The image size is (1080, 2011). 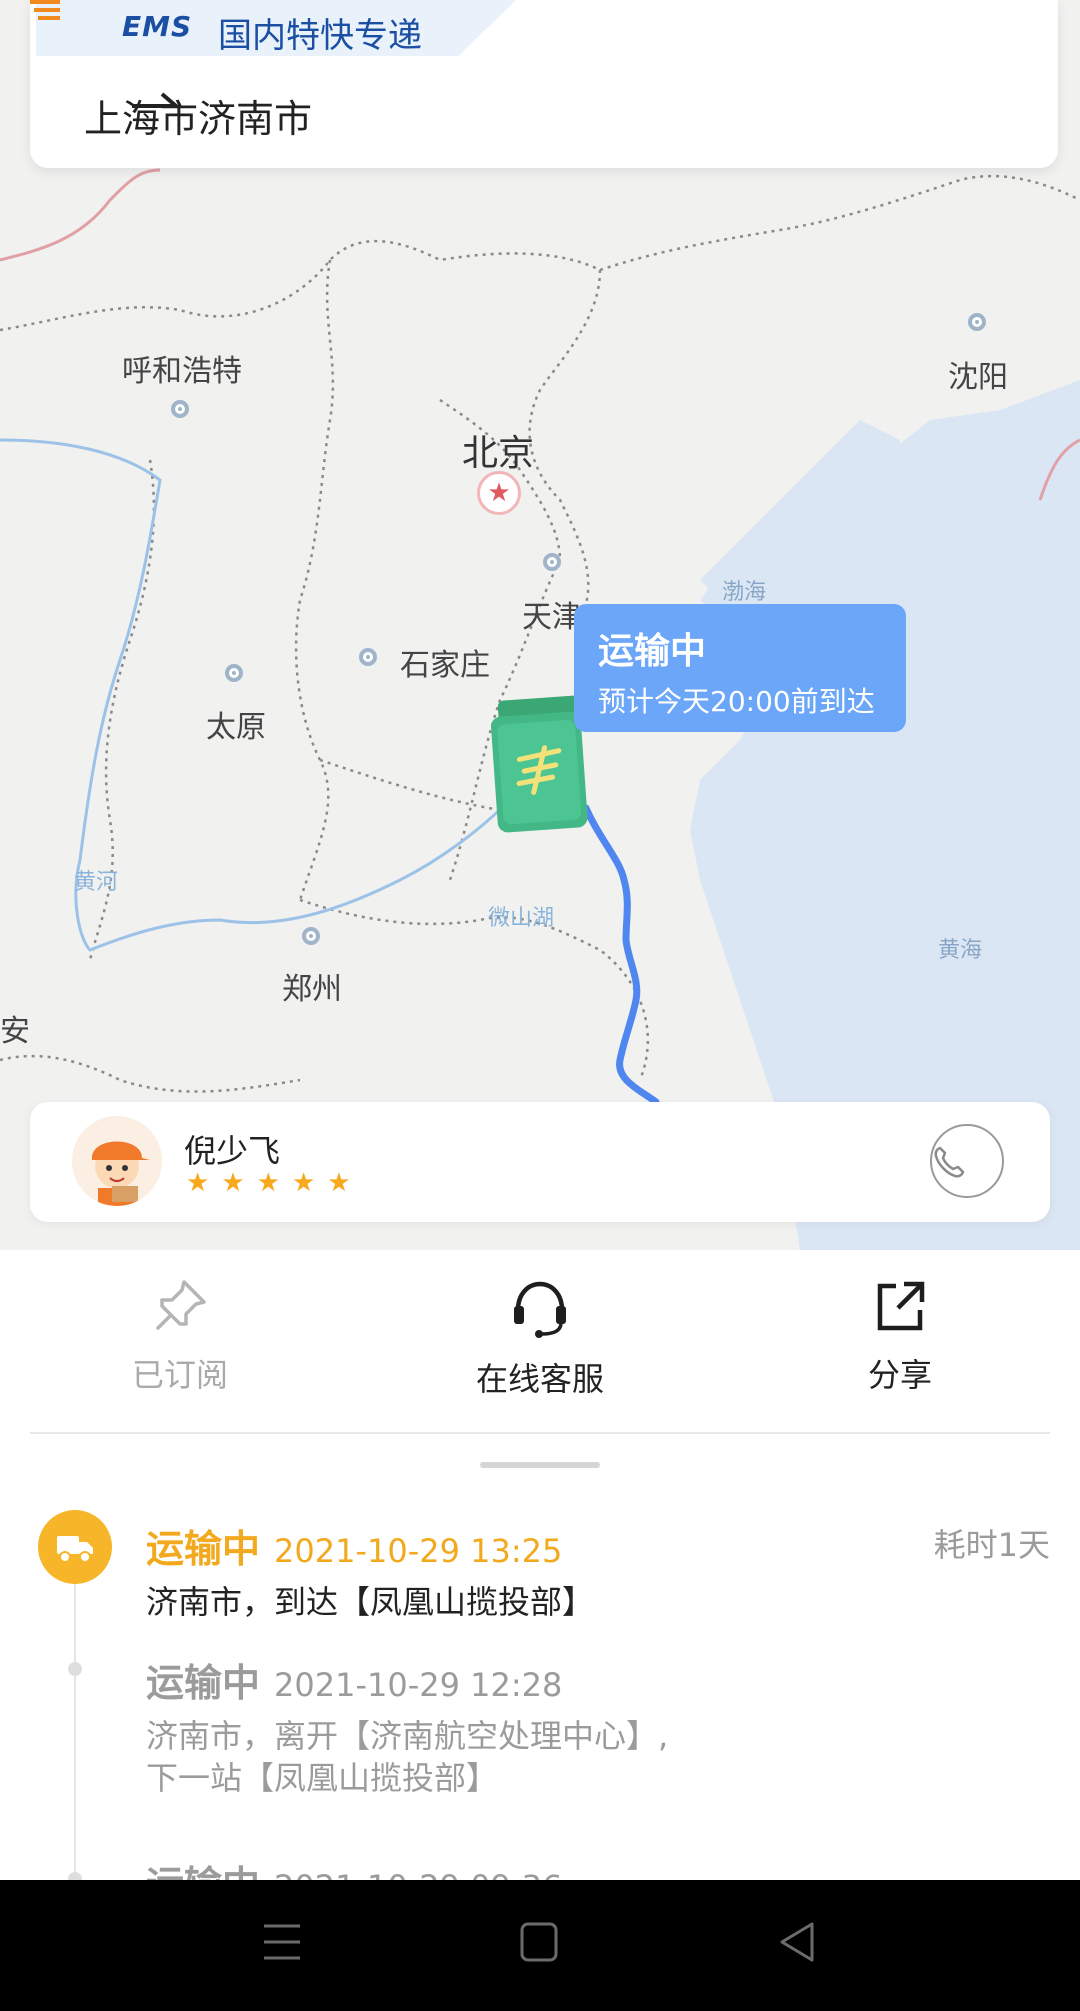 What do you see at coordinates (540, 1309) in the screenshot?
I see `headset-icon` at bounding box center [540, 1309].